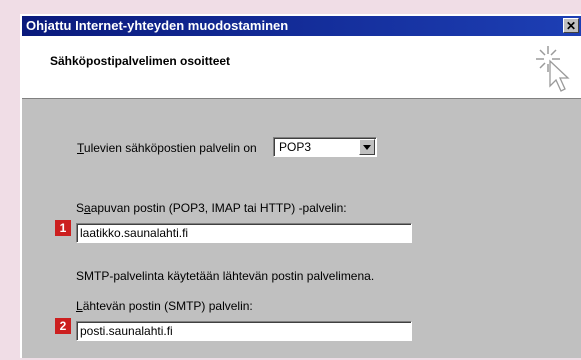 This screenshot has width=581, height=360. I want to click on close-button: ✕, so click(571, 25).